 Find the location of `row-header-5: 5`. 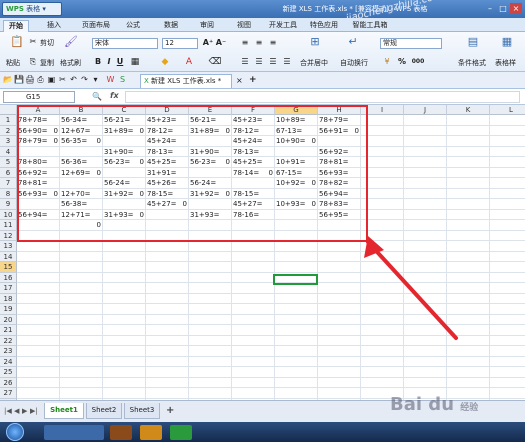

row-header-5: 5 is located at coordinates (8, 162).